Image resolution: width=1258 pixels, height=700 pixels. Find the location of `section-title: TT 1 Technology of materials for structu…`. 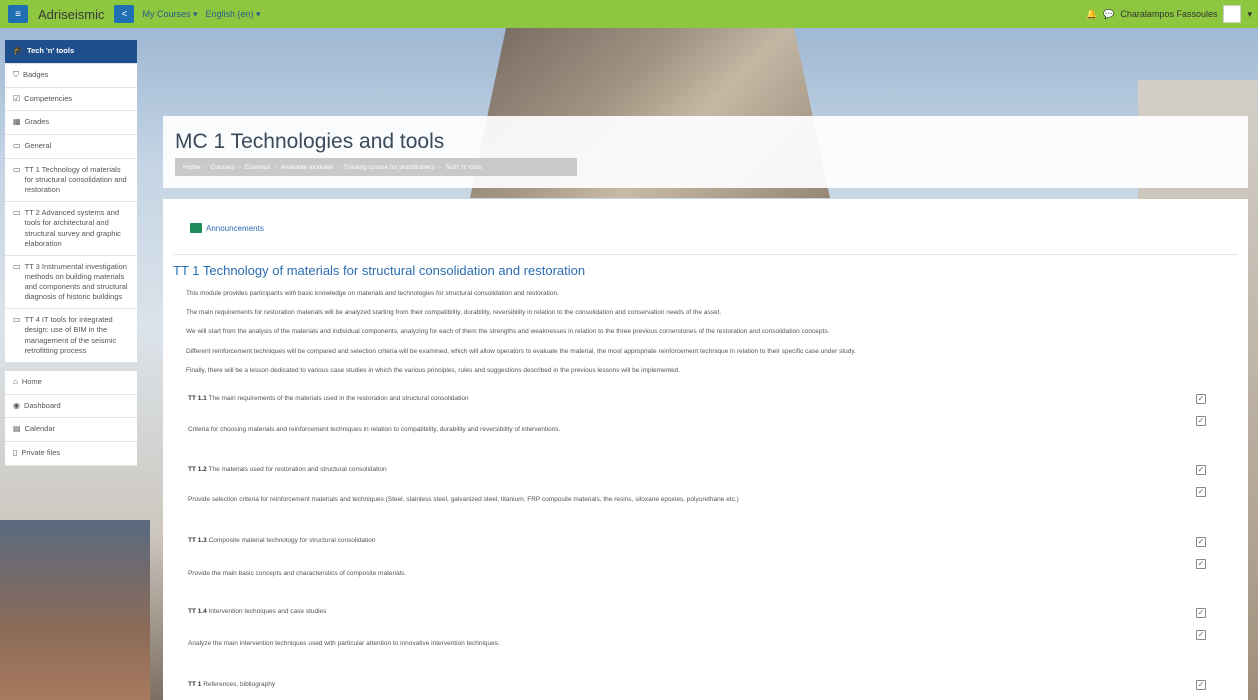

section-title: TT 1 Technology of materials for structu… is located at coordinates (379, 270).